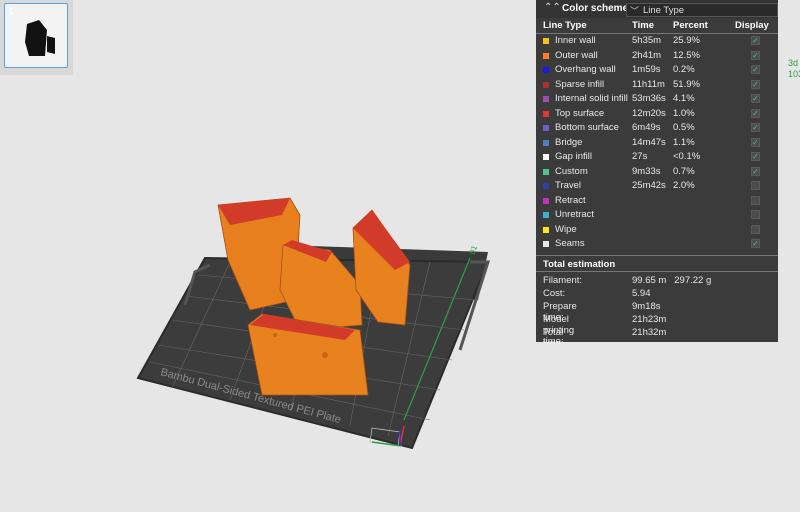 The height and width of the screenshot is (512, 800). I want to click on line-type-percent: 4.1%, so click(684, 98).